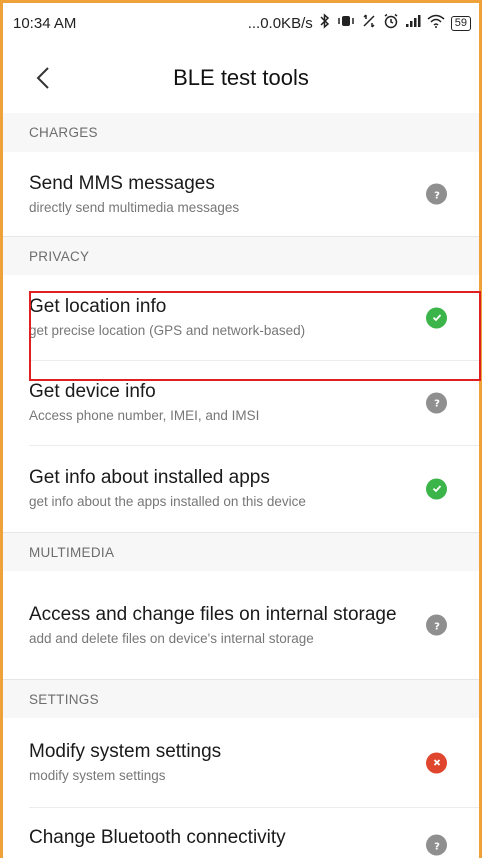  Describe the element at coordinates (45, 23) in the screenshot. I see `status-time: 10:34 AM` at that location.